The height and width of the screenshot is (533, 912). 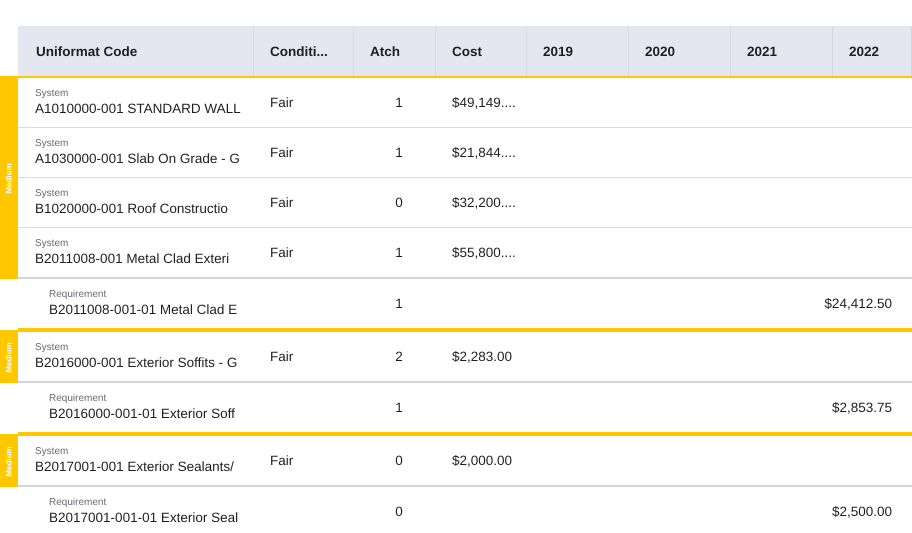 What do you see at coordinates (782, 51) in the screenshot?
I see `column-header: 2021` at bounding box center [782, 51].